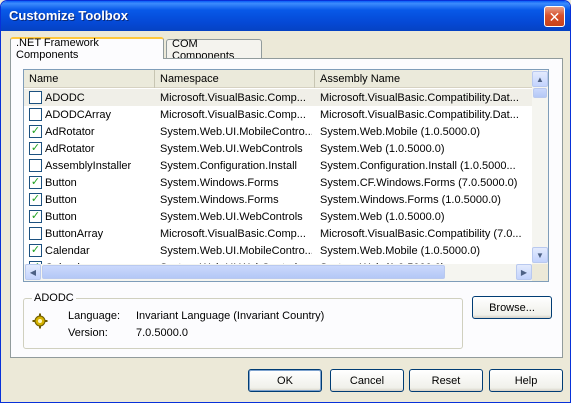 Image resolution: width=571 pixels, height=403 pixels. What do you see at coordinates (40, 321) in the screenshot?
I see `gear-icon` at bounding box center [40, 321].